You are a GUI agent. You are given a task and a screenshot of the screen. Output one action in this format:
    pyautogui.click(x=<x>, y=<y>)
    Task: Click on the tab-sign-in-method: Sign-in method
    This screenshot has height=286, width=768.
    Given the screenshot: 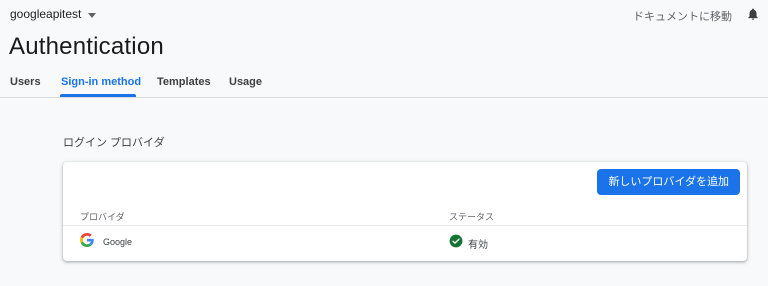 What is the action you would take?
    pyautogui.click(x=101, y=82)
    